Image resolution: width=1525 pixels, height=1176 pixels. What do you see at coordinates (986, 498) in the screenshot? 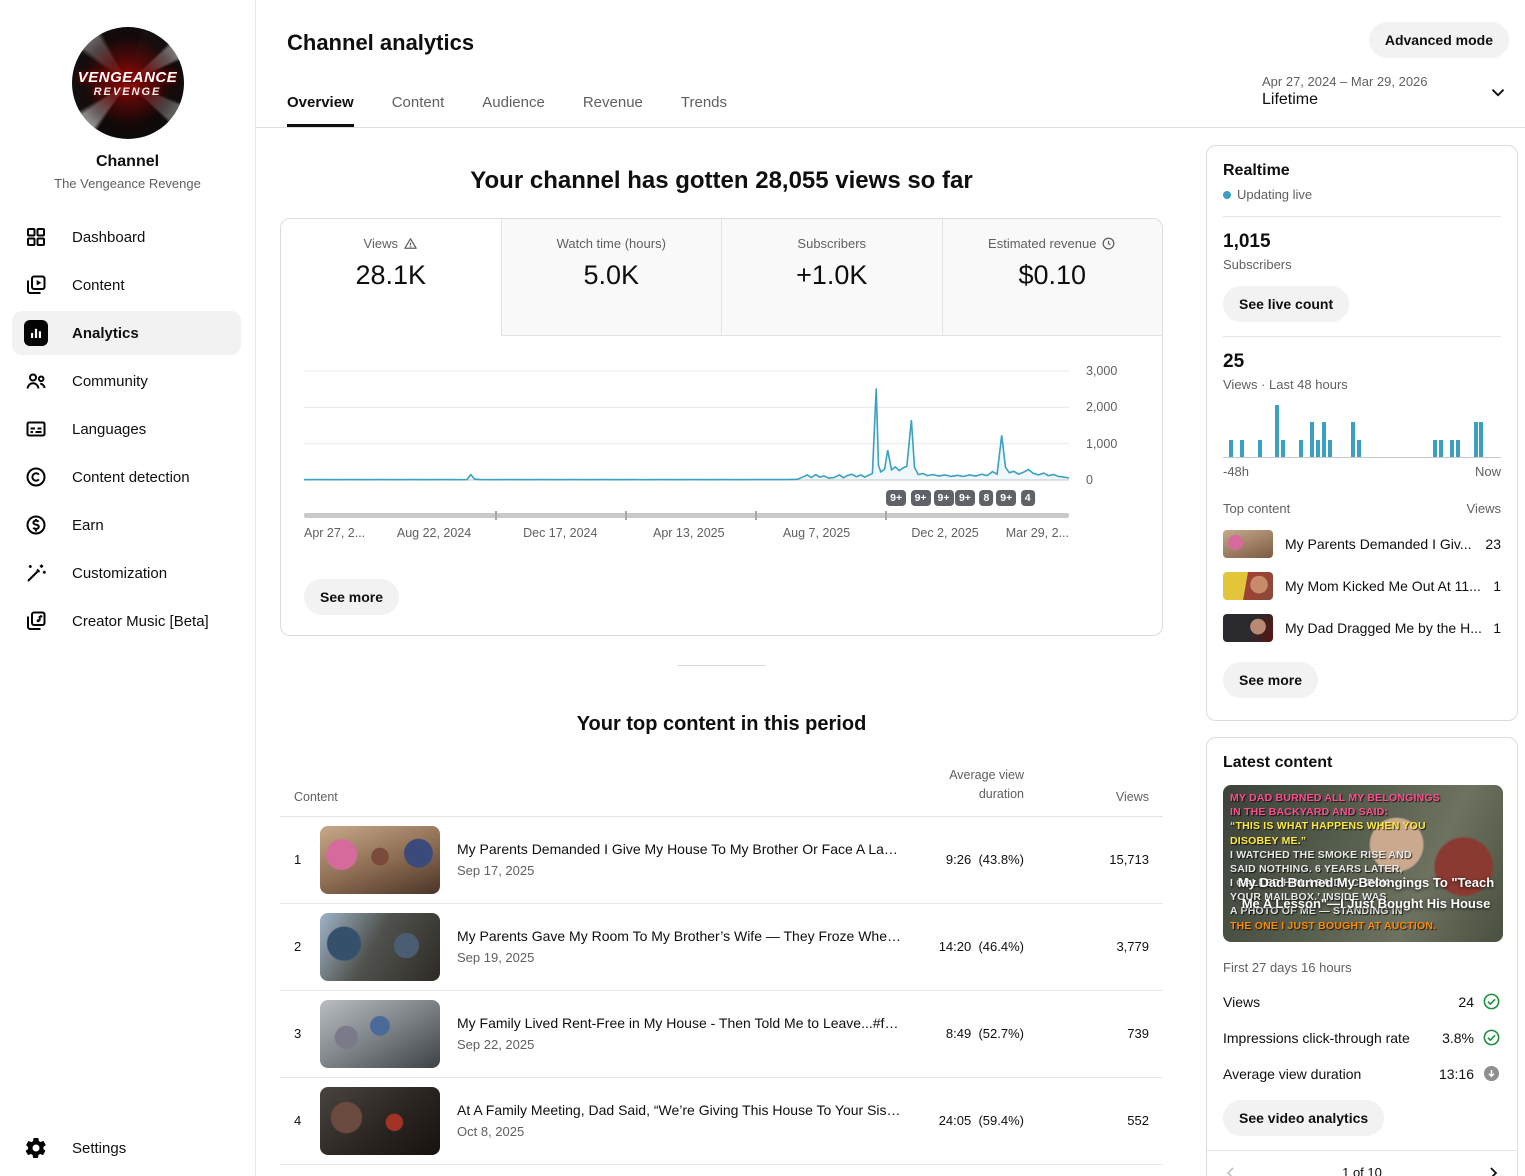
I see `publish-count-badge: 8` at bounding box center [986, 498].